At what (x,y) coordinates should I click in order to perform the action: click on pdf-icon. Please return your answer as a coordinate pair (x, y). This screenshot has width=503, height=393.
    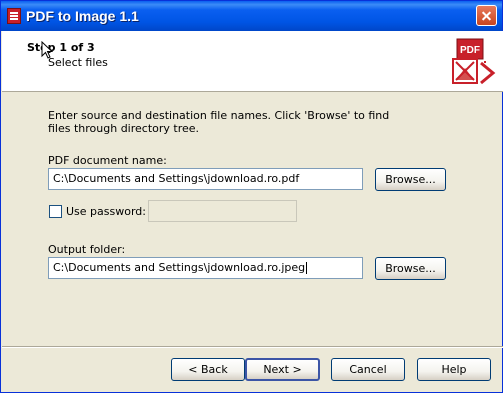
    Looking at the image, I should click on (14, 16).